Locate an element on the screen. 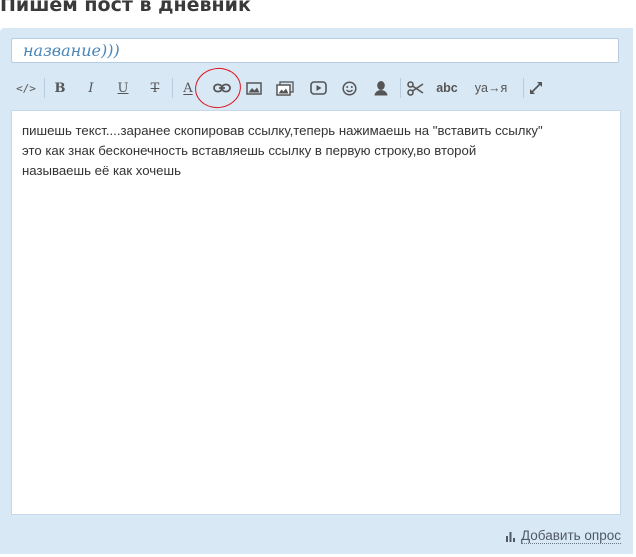 The height and width of the screenshot is (557, 636). fullscreen-icon is located at coordinates (536, 88).